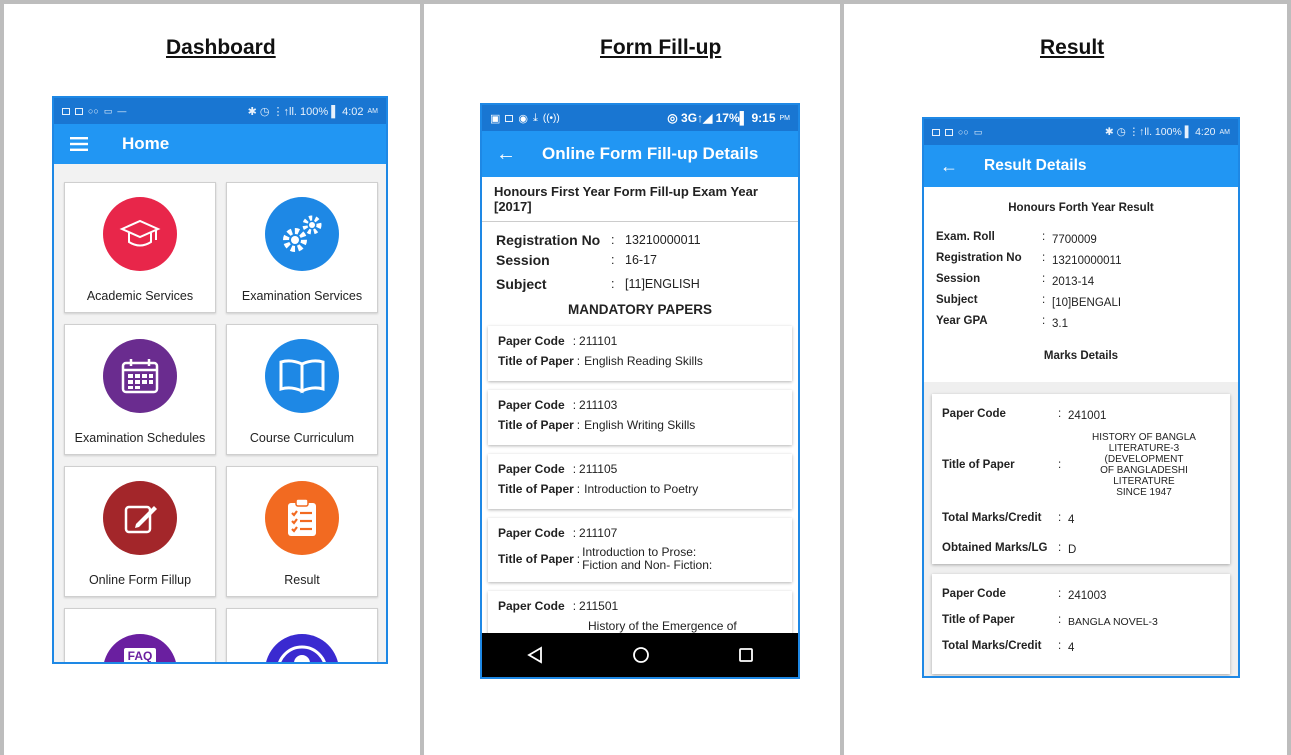 The image size is (1291, 755). I want to click on tile-online-form-fillup: Online Form Fillup, so click(140, 531).